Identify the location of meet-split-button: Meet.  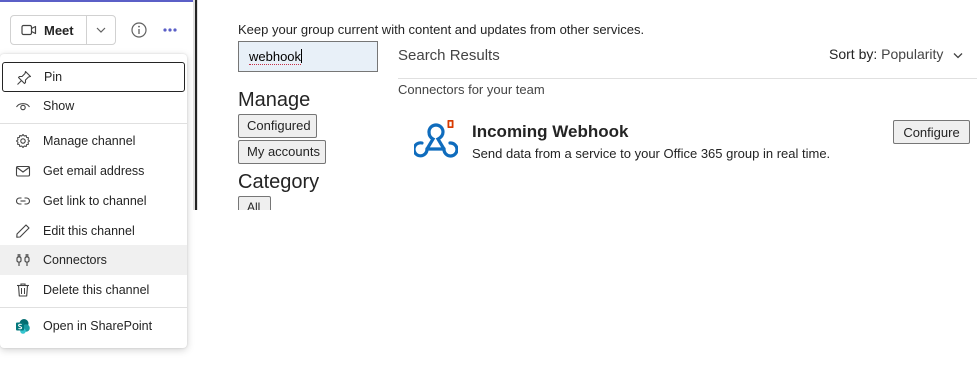
(63, 30).